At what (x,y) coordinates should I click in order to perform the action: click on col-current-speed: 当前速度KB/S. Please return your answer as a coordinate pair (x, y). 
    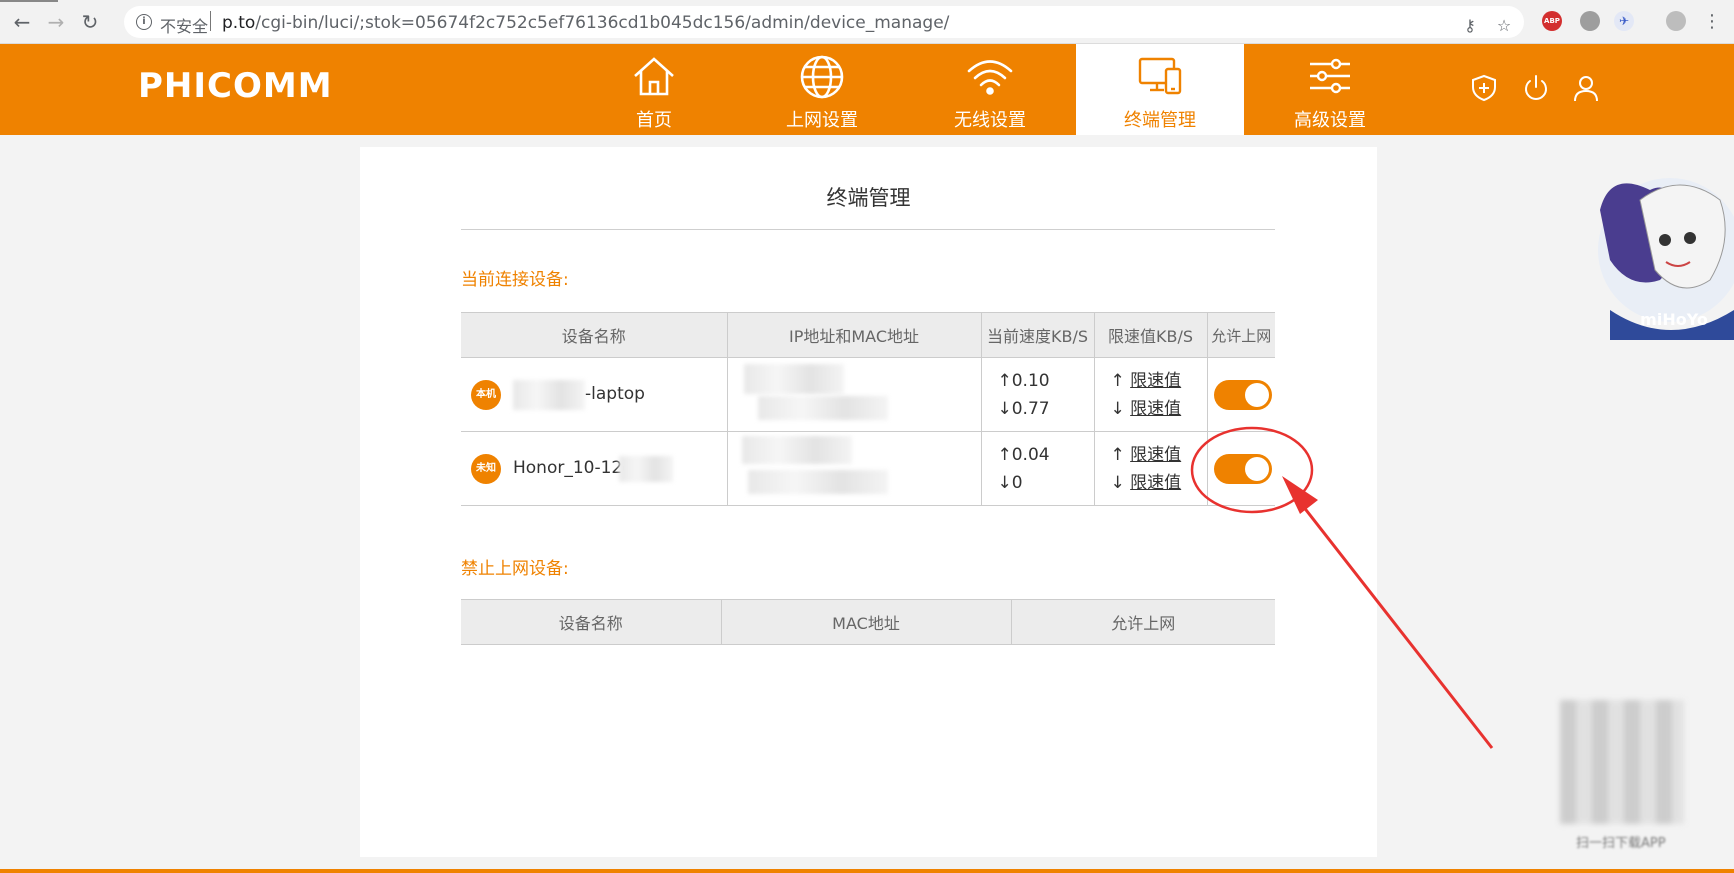
    Looking at the image, I should click on (1037, 335).